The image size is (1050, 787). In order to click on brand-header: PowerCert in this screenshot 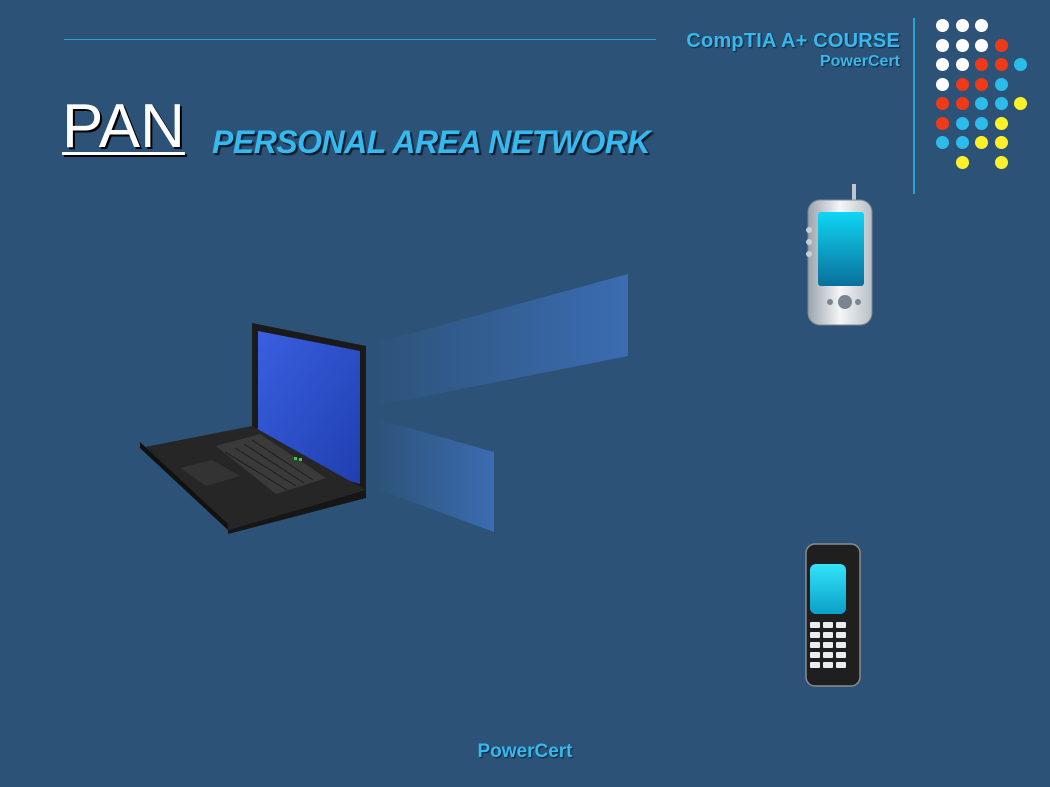, I will do `click(859, 61)`.